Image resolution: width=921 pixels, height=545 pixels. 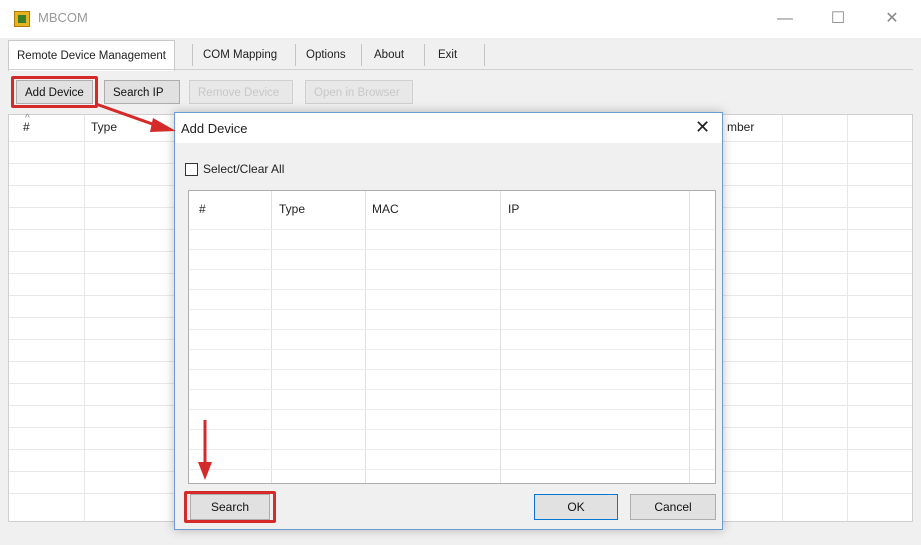 I want to click on dialog-title: Add Device, so click(x=214, y=128).